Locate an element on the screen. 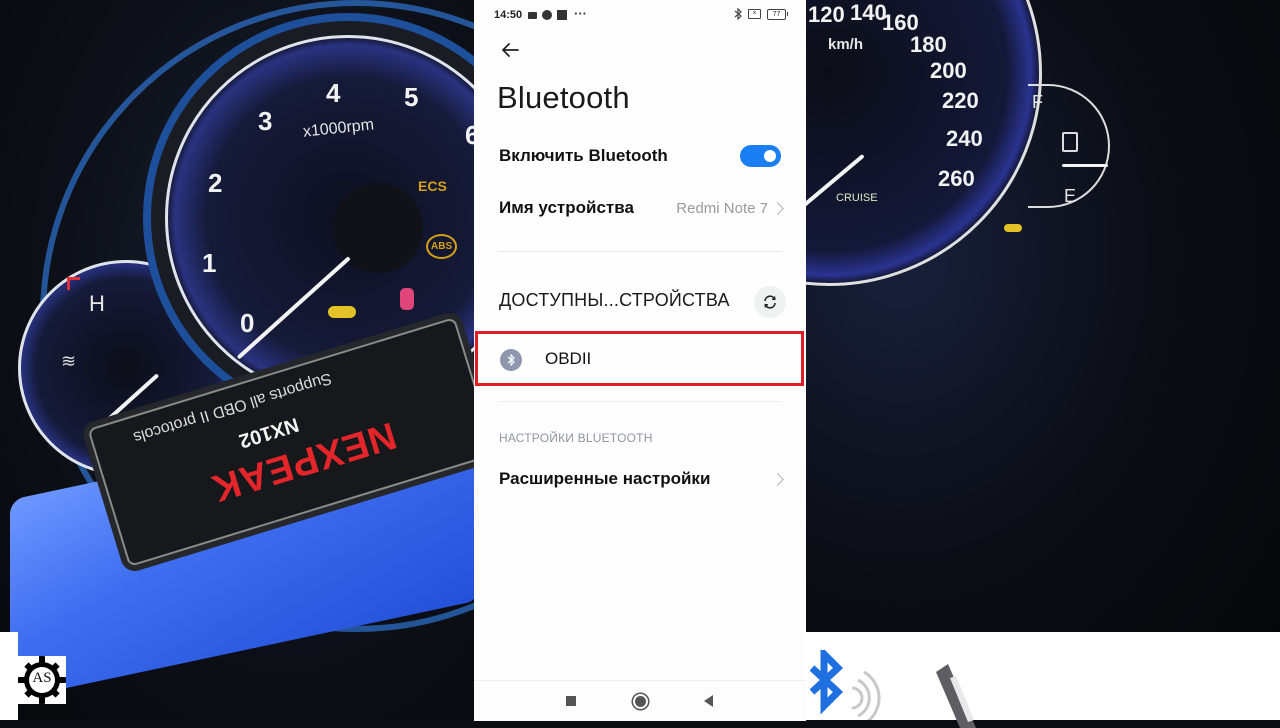 The height and width of the screenshot is (728, 1280). advanced-settings-row: Расширенные настройки is located at coordinates (640, 479).